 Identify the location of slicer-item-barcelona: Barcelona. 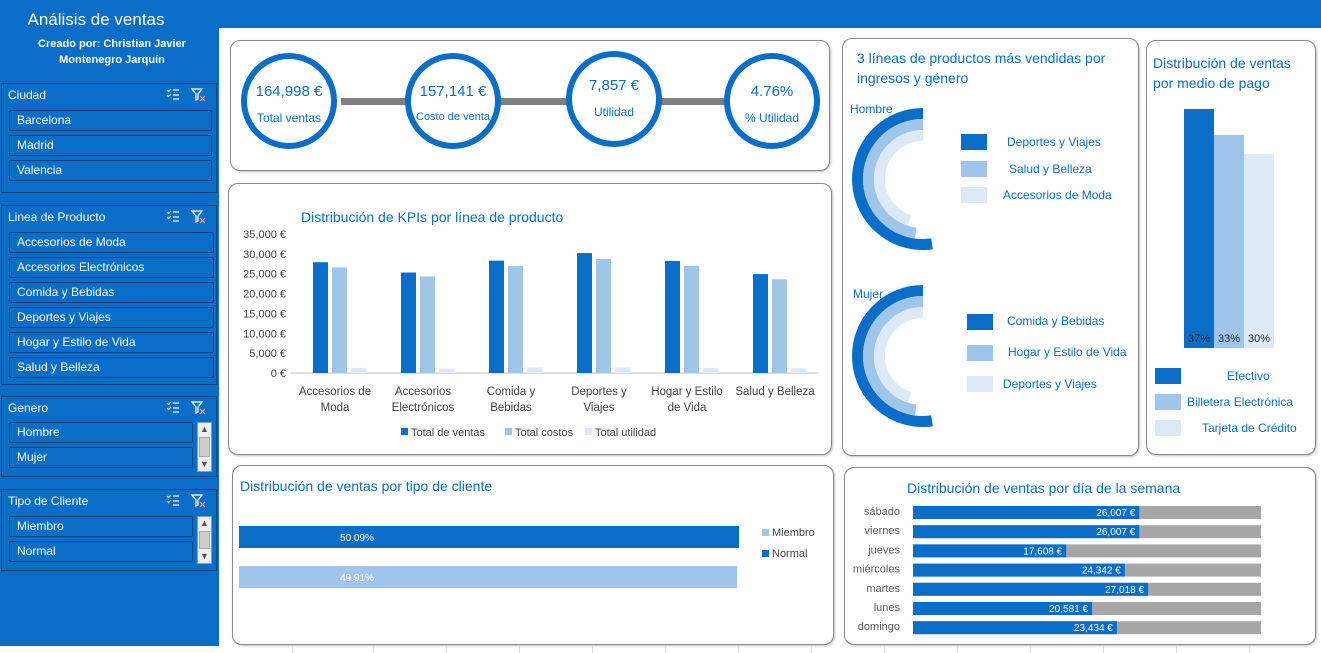
(110, 120).